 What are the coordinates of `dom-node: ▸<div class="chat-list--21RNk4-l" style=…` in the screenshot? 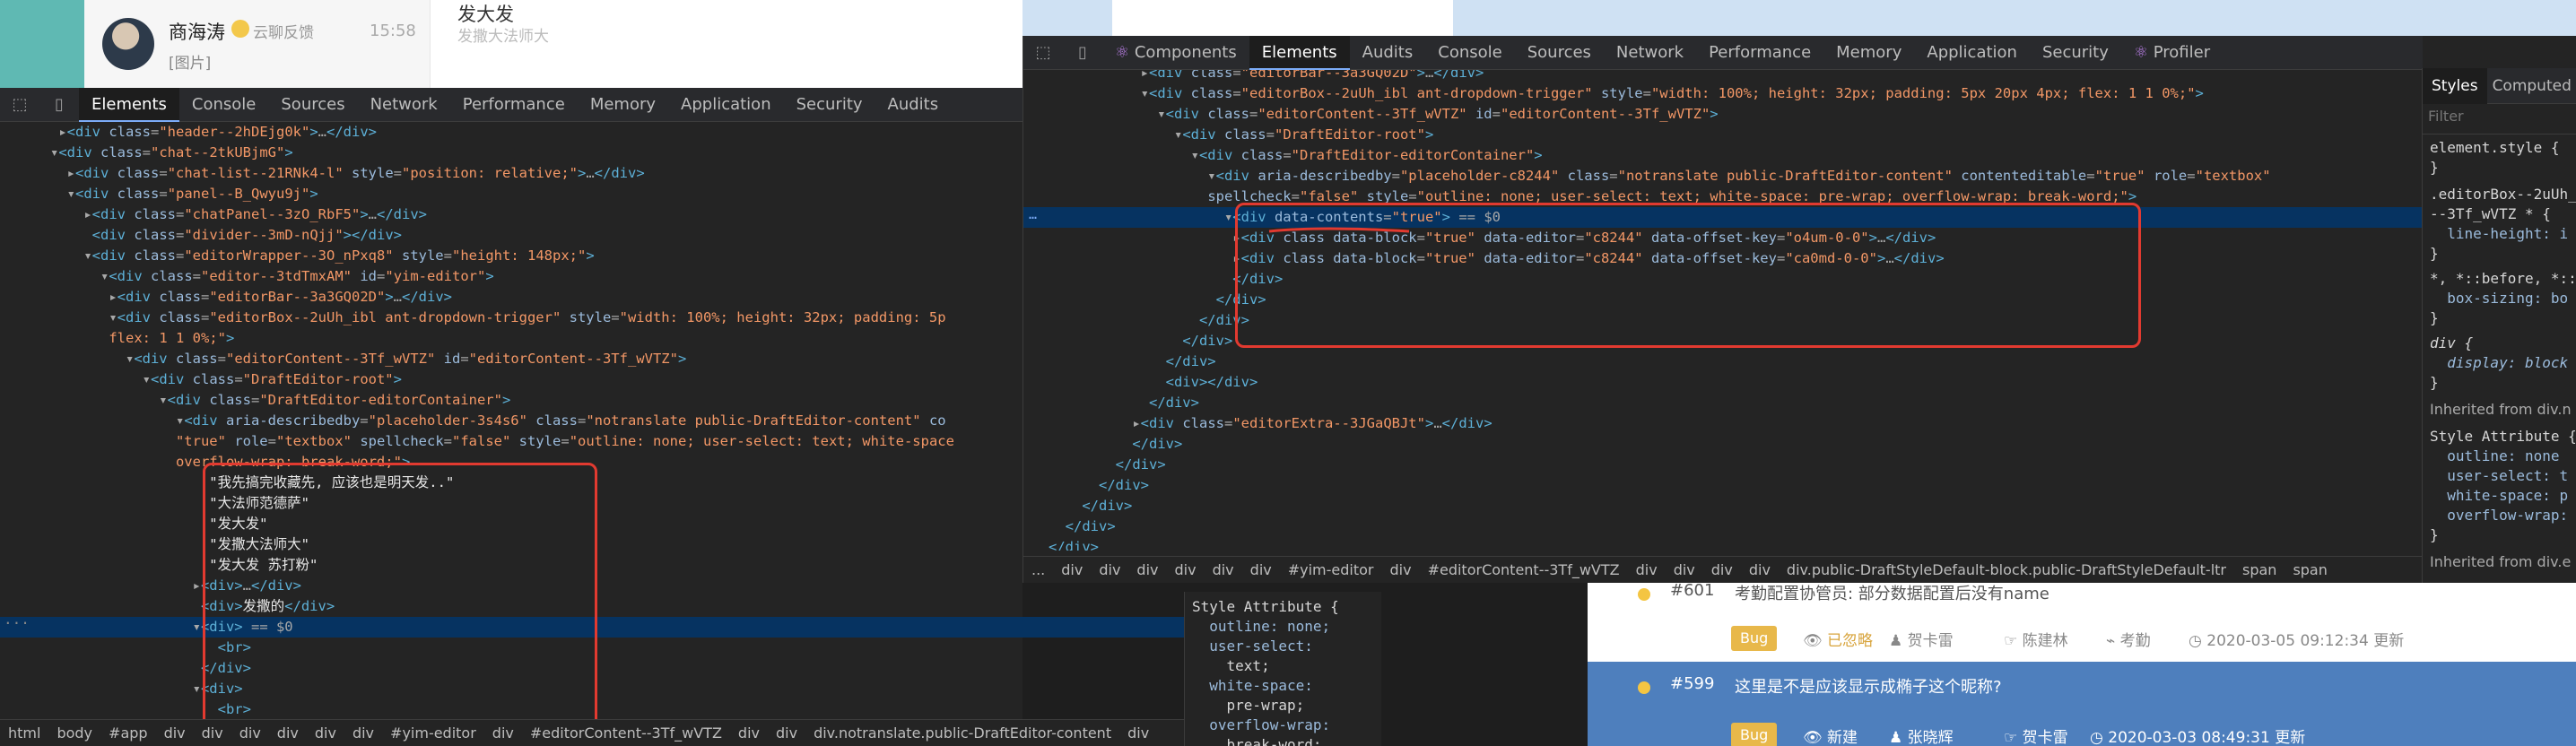 It's located at (322, 174).